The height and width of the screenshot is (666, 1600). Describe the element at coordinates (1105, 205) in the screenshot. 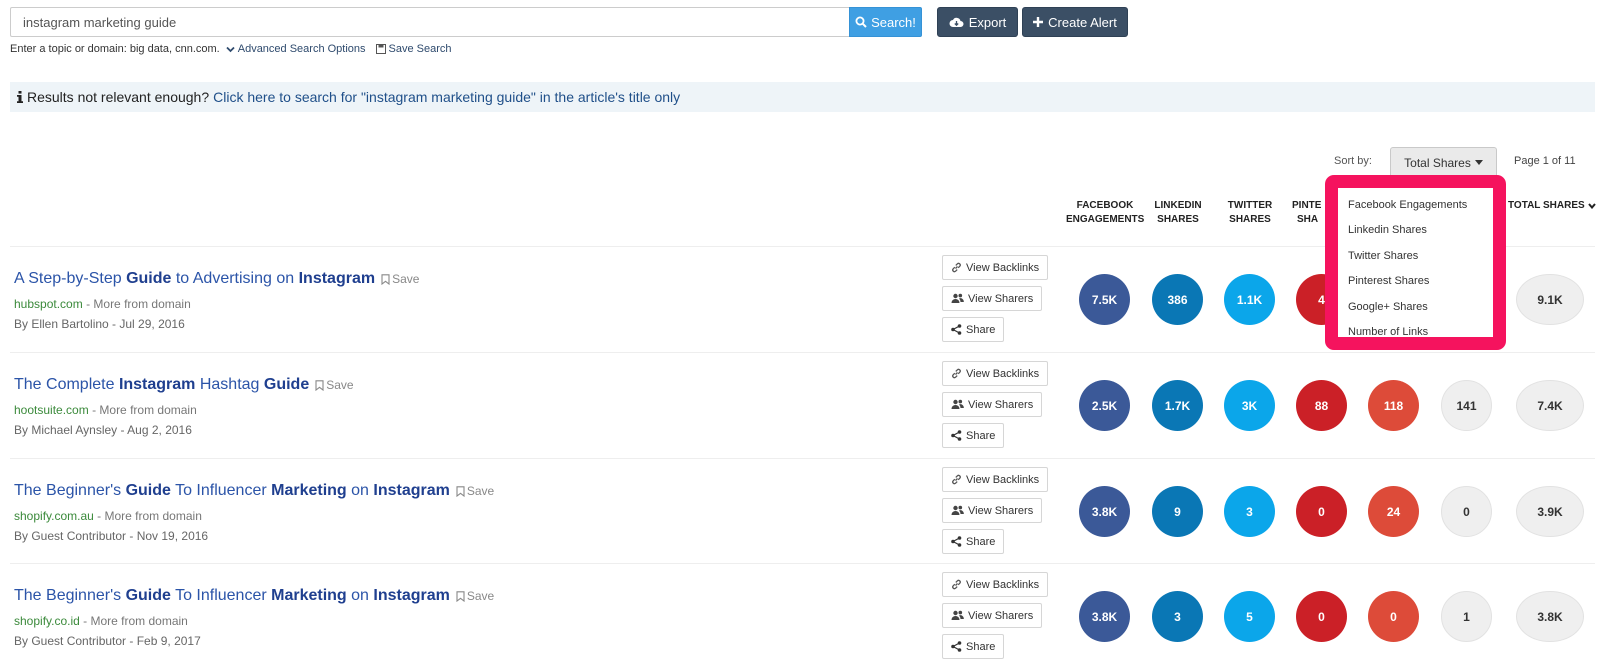

I see `col-header-facebook-line1: FACEBOOK` at that location.